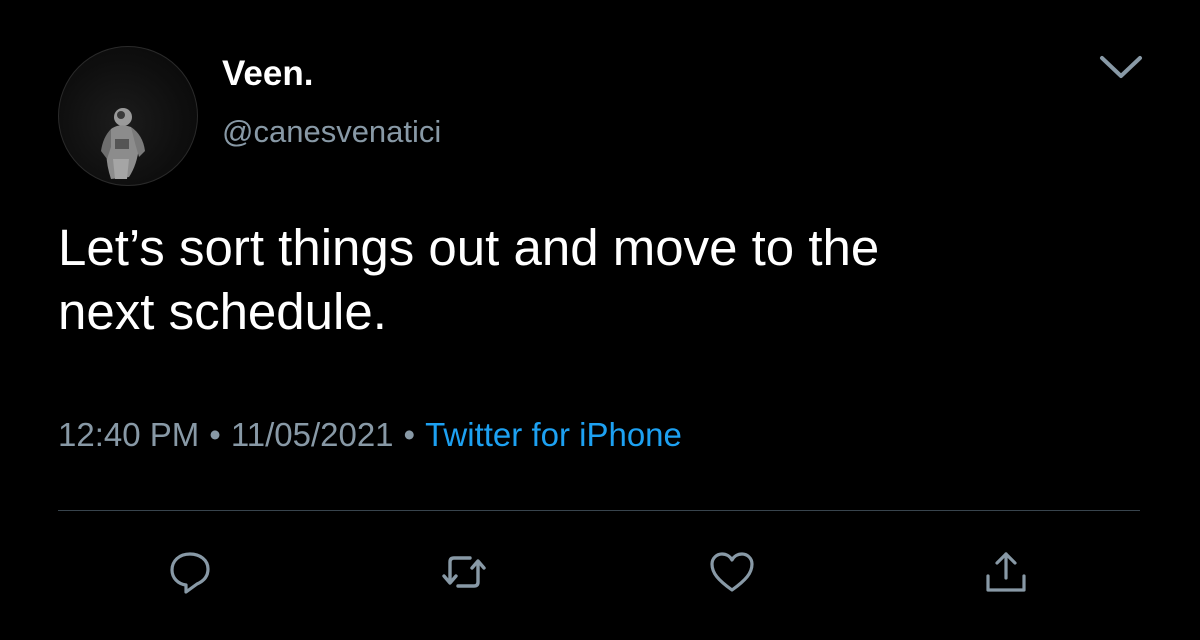 The height and width of the screenshot is (640, 1200). I want to click on user-handle: @canesvenatici, so click(331, 132).